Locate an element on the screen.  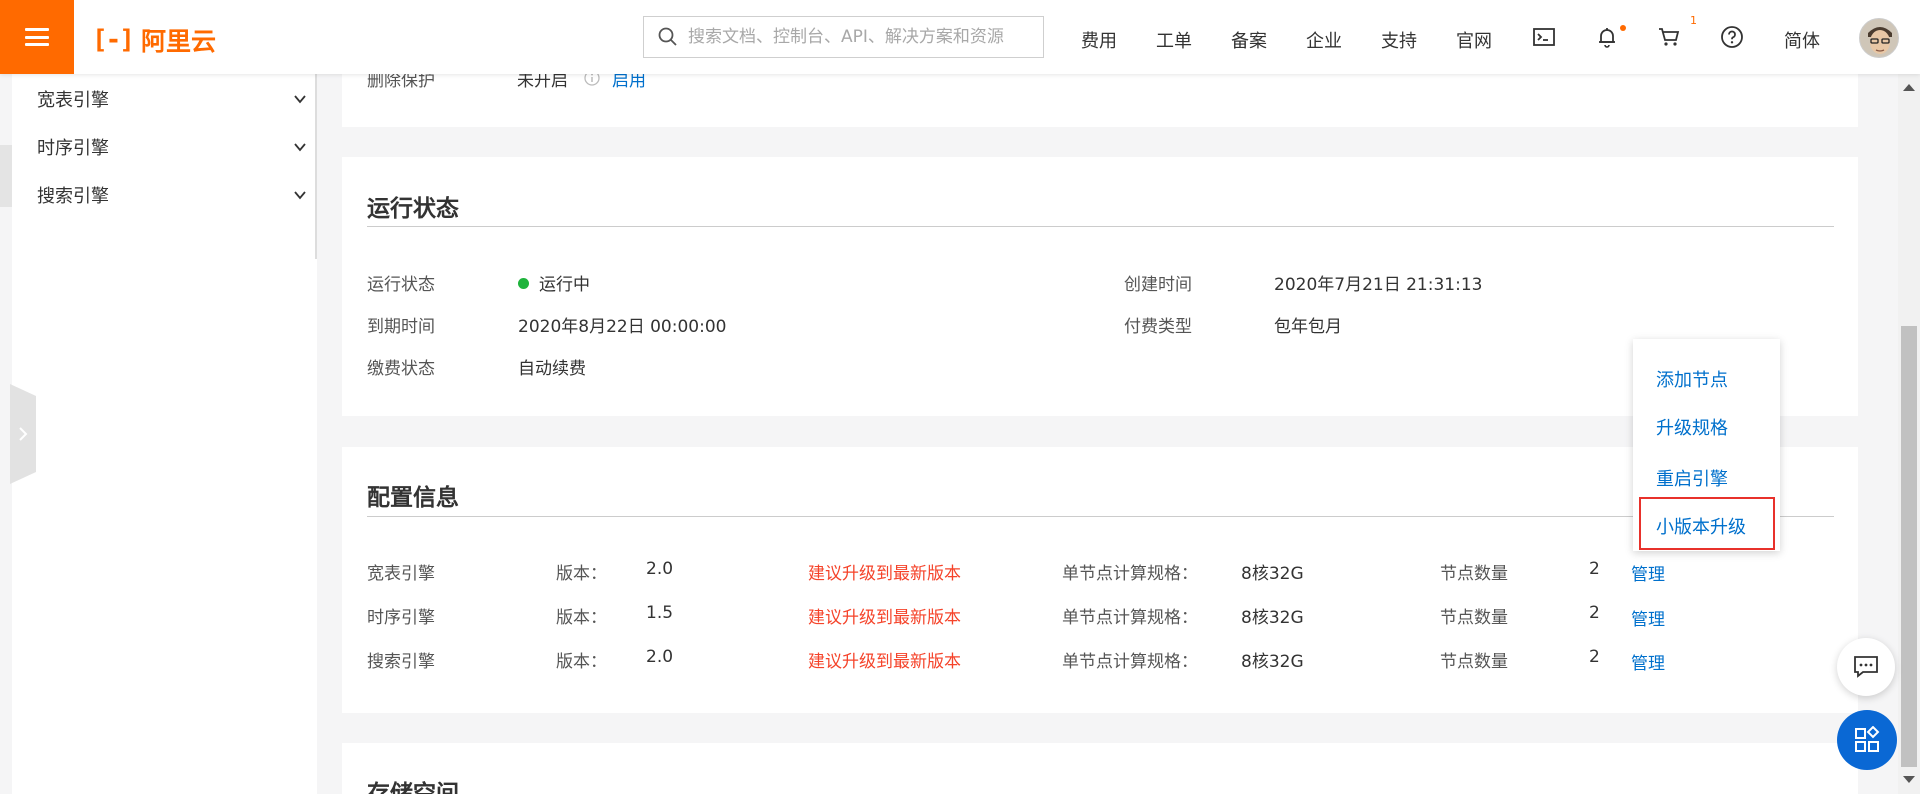
quick-apps-button is located at coordinates (1867, 740).